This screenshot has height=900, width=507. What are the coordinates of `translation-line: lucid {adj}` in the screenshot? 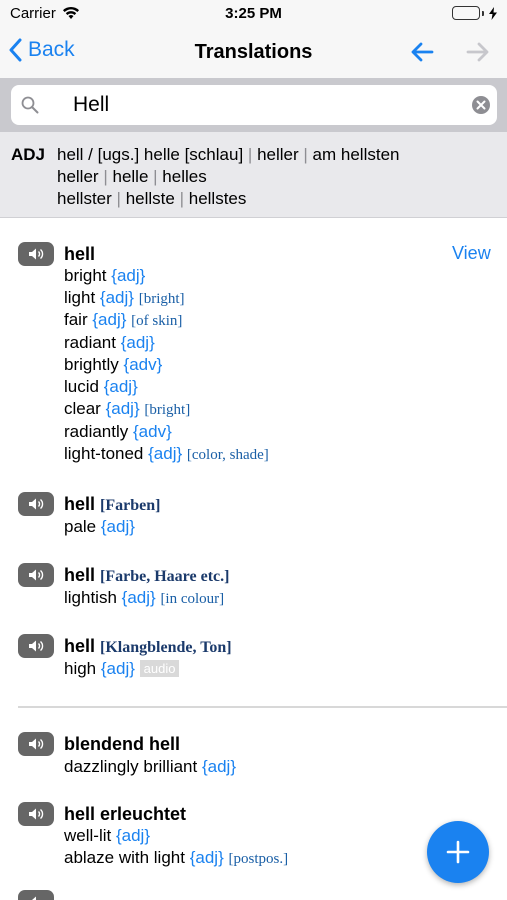 It's located at (101, 387).